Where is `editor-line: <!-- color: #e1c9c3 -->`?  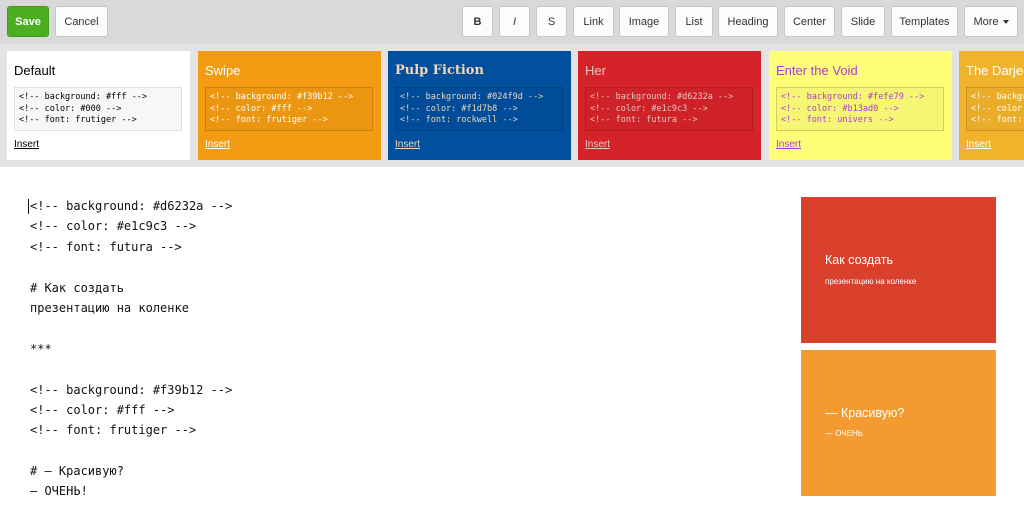 editor-line: <!-- color: #e1c9c3 --> is located at coordinates (113, 226).